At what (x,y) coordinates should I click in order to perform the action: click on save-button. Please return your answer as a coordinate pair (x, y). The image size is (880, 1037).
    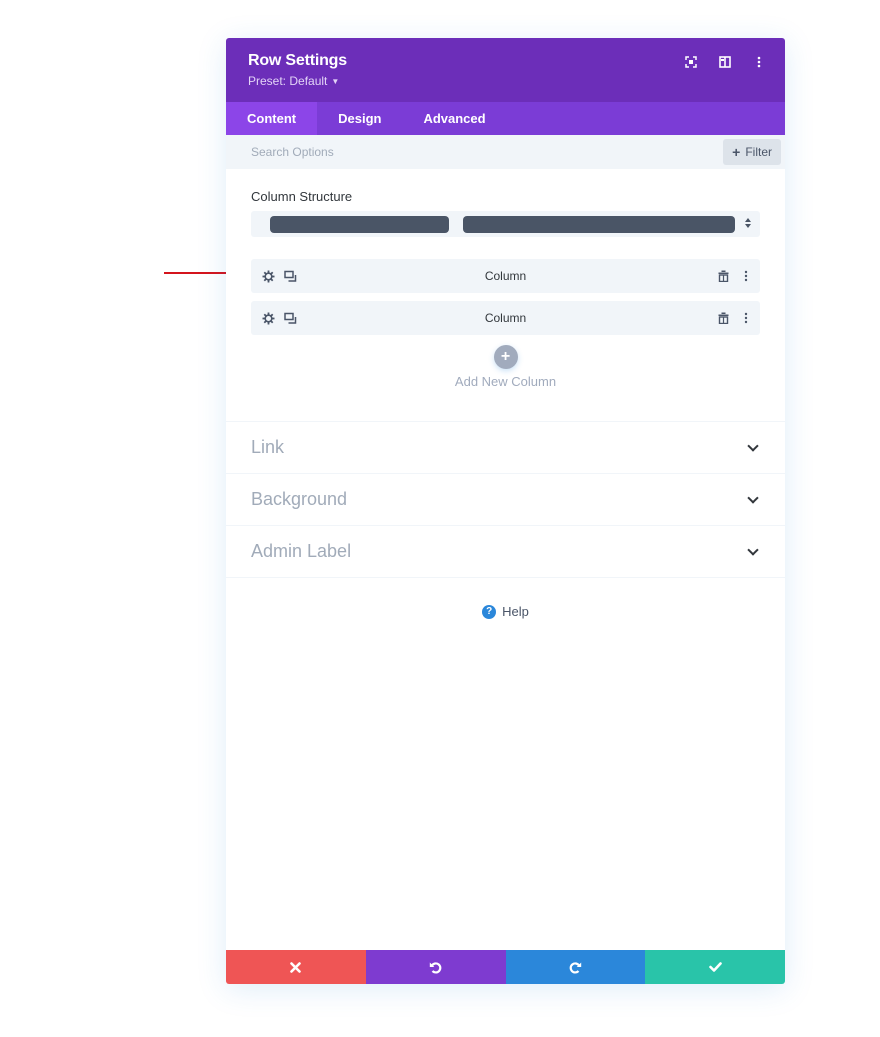
    Looking at the image, I should click on (715, 967).